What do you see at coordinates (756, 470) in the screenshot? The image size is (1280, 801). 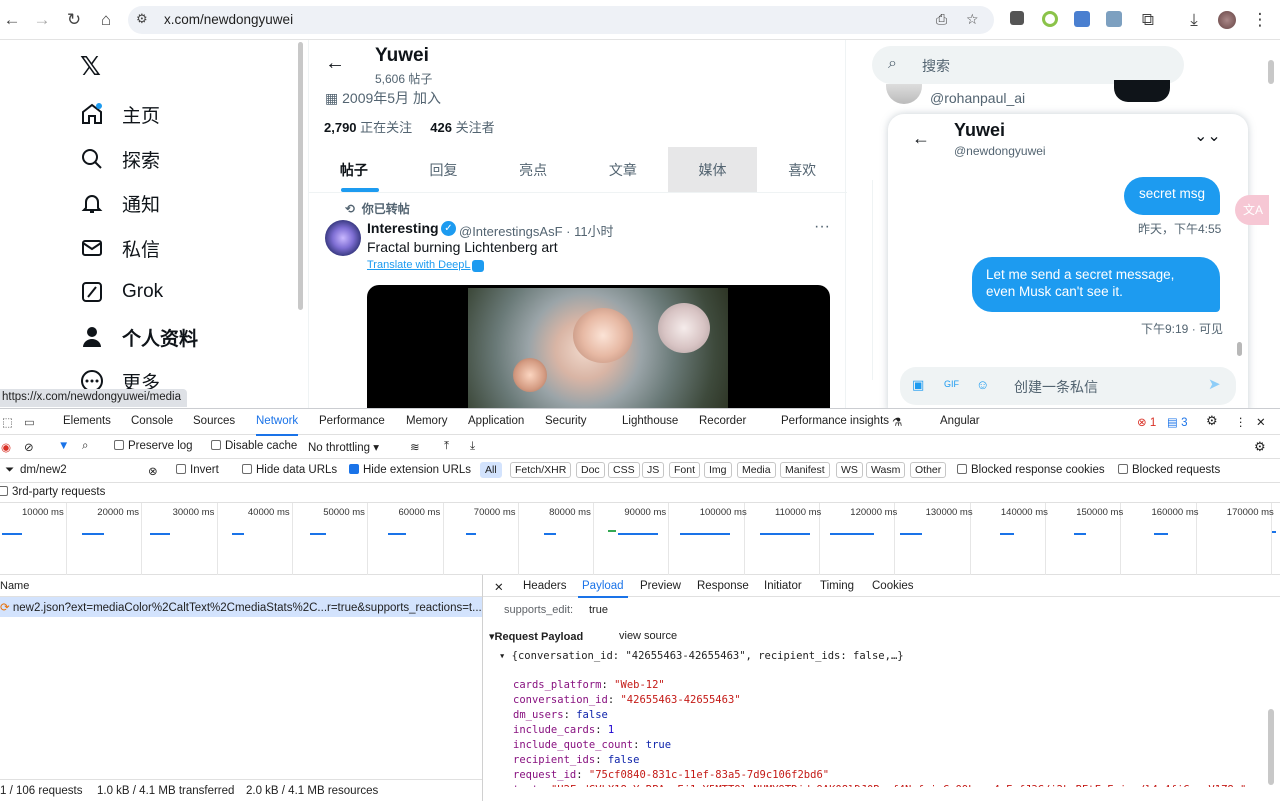 I see `type-filter-media: Media` at bounding box center [756, 470].